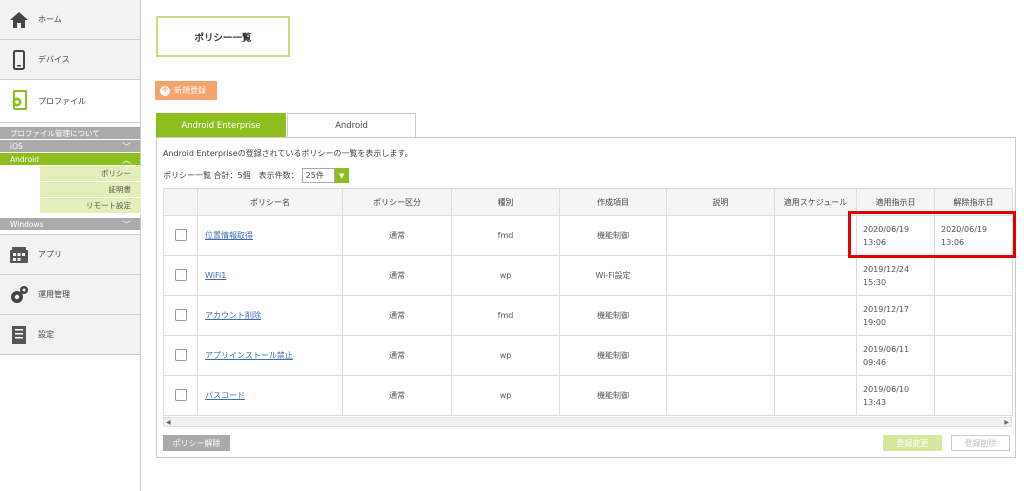 The height and width of the screenshot is (491, 1024). Describe the element at coordinates (50, 19) in the screenshot. I see `nav-home-label: ホーム` at that location.